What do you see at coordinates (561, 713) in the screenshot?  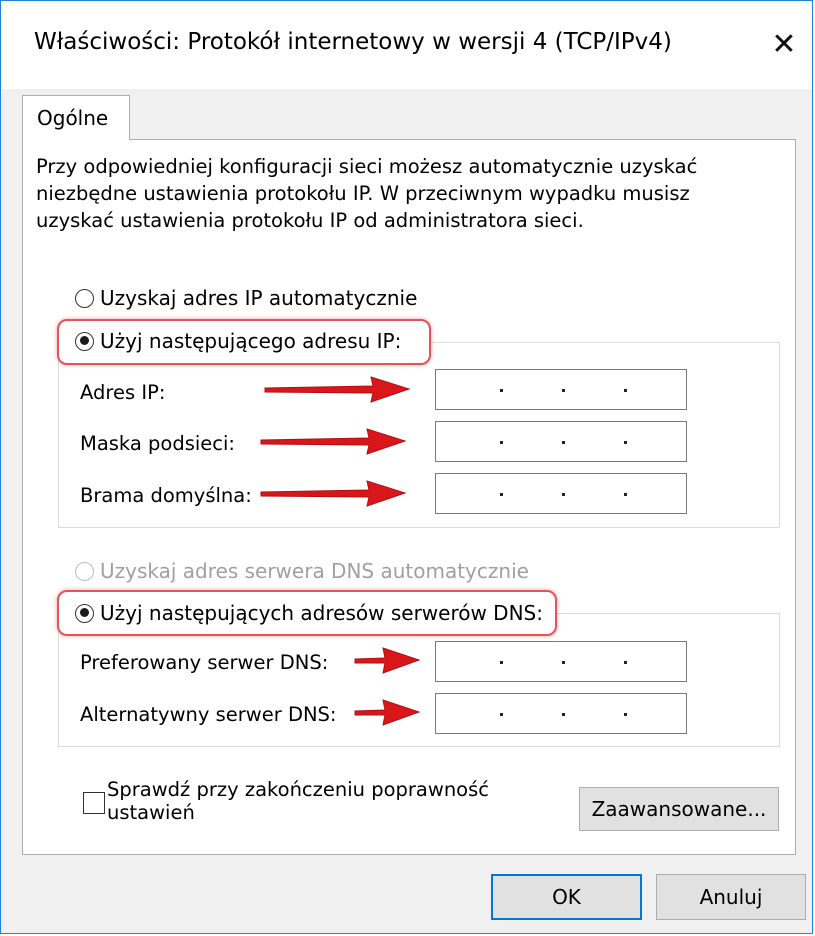 I see `alternate-dns-input` at bounding box center [561, 713].